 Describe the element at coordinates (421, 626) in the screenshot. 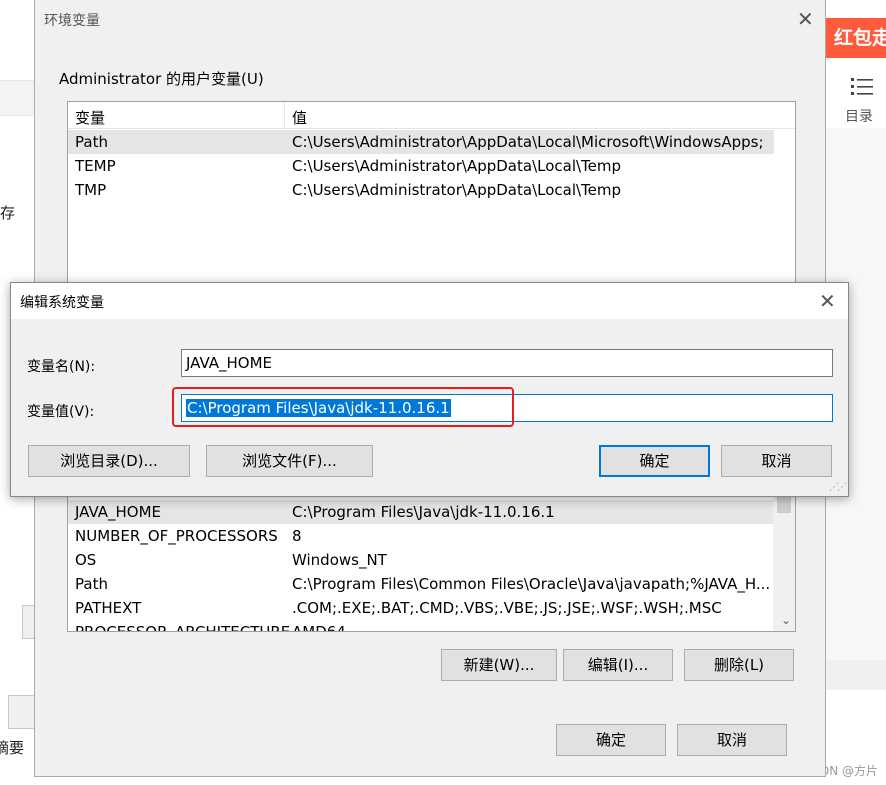

I see `table-row: PROCESSOR_ARCHITECTURE AMD64` at that location.